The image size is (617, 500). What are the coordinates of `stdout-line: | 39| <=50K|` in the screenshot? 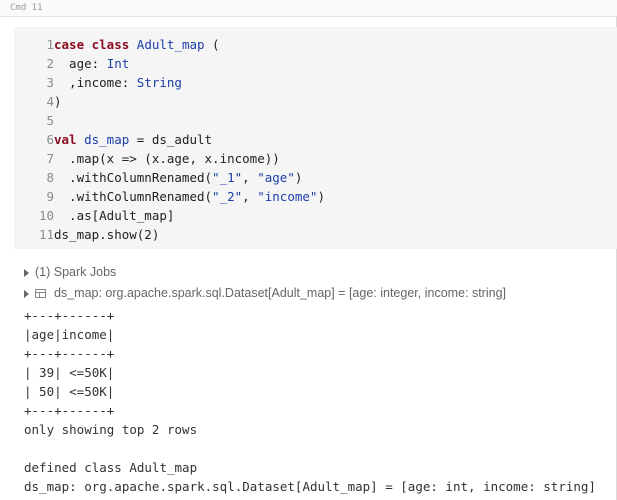 It's located at (69, 372).